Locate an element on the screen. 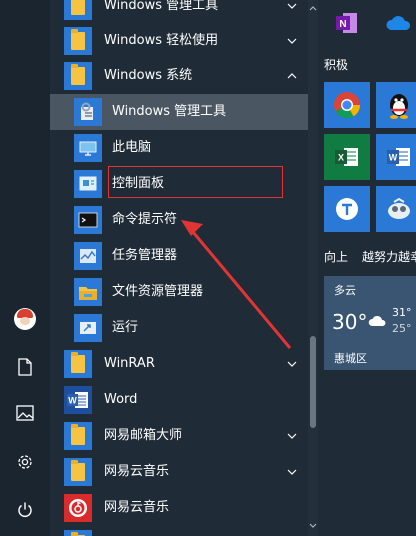 This screenshot has height=536, width=416. excel-icon: X is located at coordinates (346, 157).